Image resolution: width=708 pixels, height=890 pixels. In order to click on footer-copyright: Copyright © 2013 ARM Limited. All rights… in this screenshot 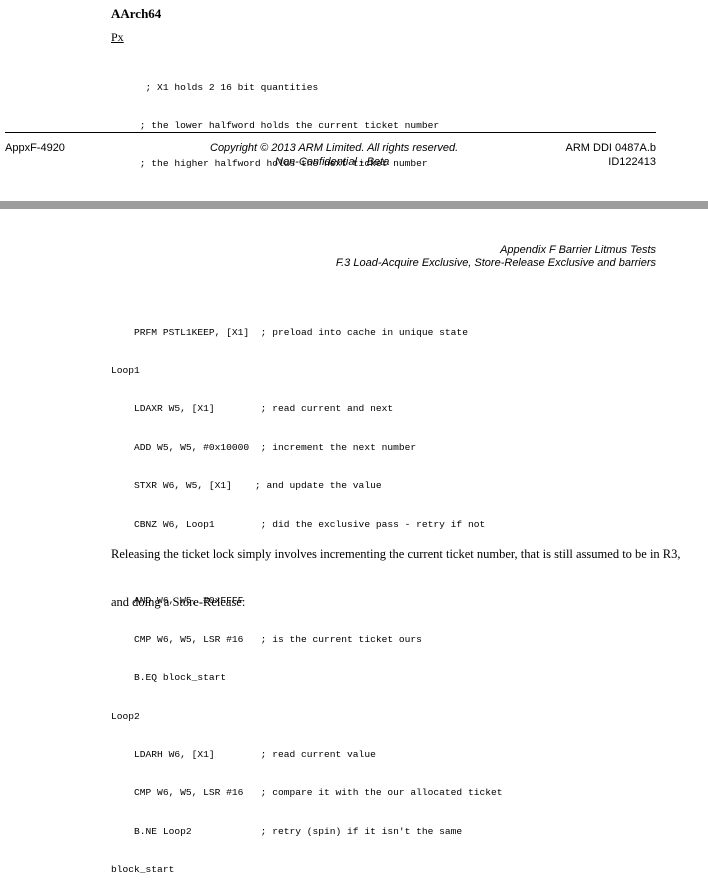, I will do `click(334, 148)`.